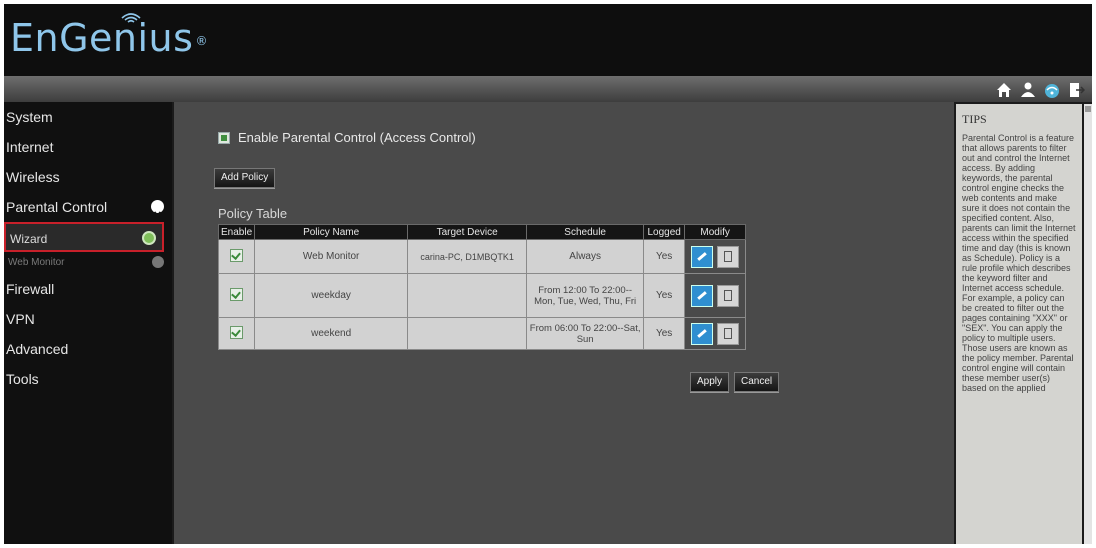 This screenshot has width=1096, height=548. I want to click on header-divider, so click(548, 89).